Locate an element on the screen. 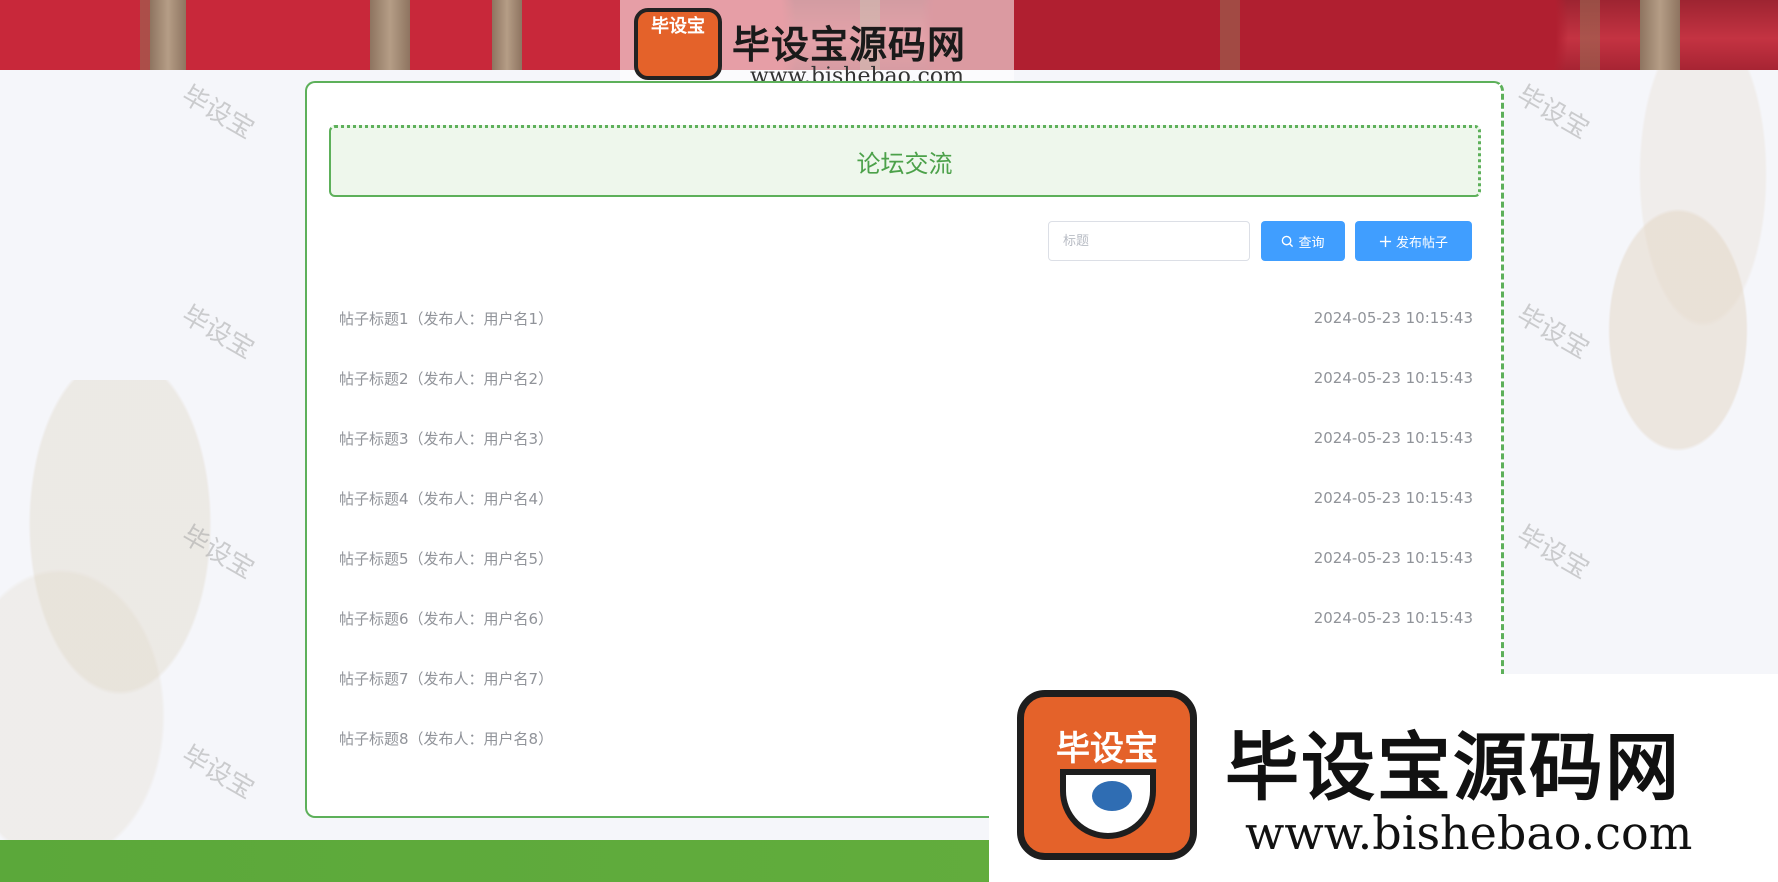 This screenshot has height=882, width=1778. post-item: 帖子标题4（发布人：用户名4） 2024-05-23 10:15:43 is located at coordinates (906, 498).